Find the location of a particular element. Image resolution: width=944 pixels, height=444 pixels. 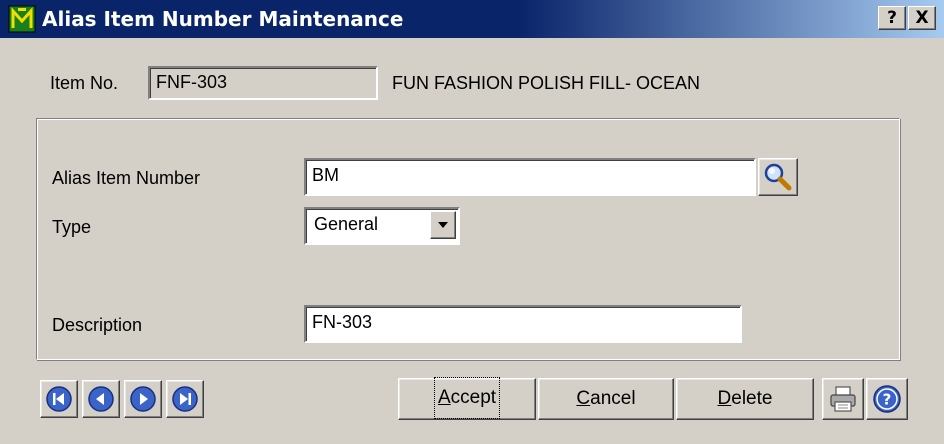

chevron-down-icon is located at coordinates (443, 225).